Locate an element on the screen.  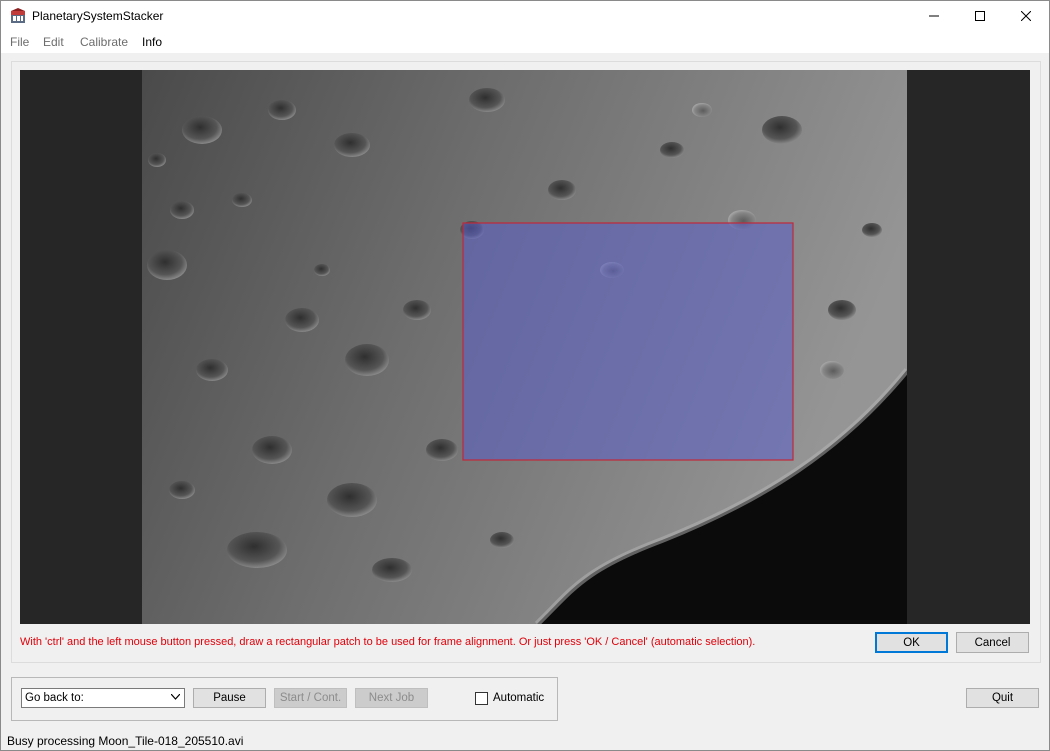
automatic-checkbox-label: Automatic is located at coordinates (519, 698).